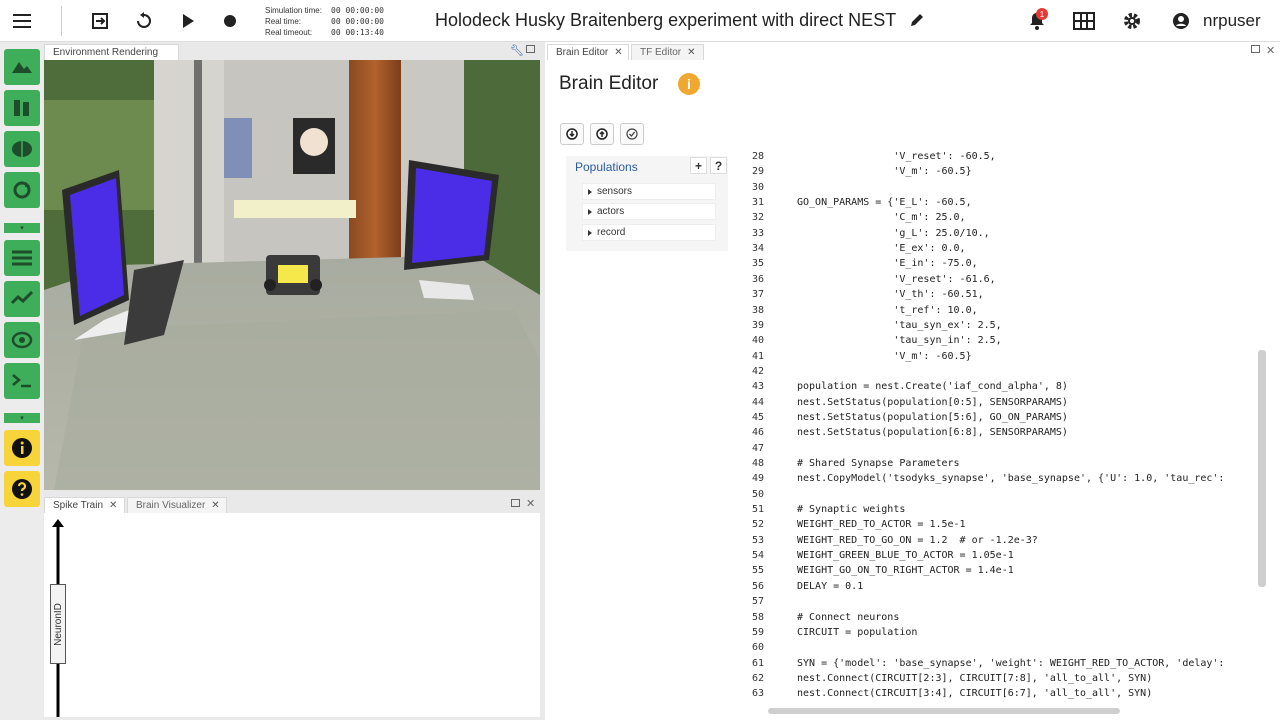  What do you see at coordinates (649, 211) in the screenshot?
I see `population-item-actors: actors` at bounding box center [649, 211].